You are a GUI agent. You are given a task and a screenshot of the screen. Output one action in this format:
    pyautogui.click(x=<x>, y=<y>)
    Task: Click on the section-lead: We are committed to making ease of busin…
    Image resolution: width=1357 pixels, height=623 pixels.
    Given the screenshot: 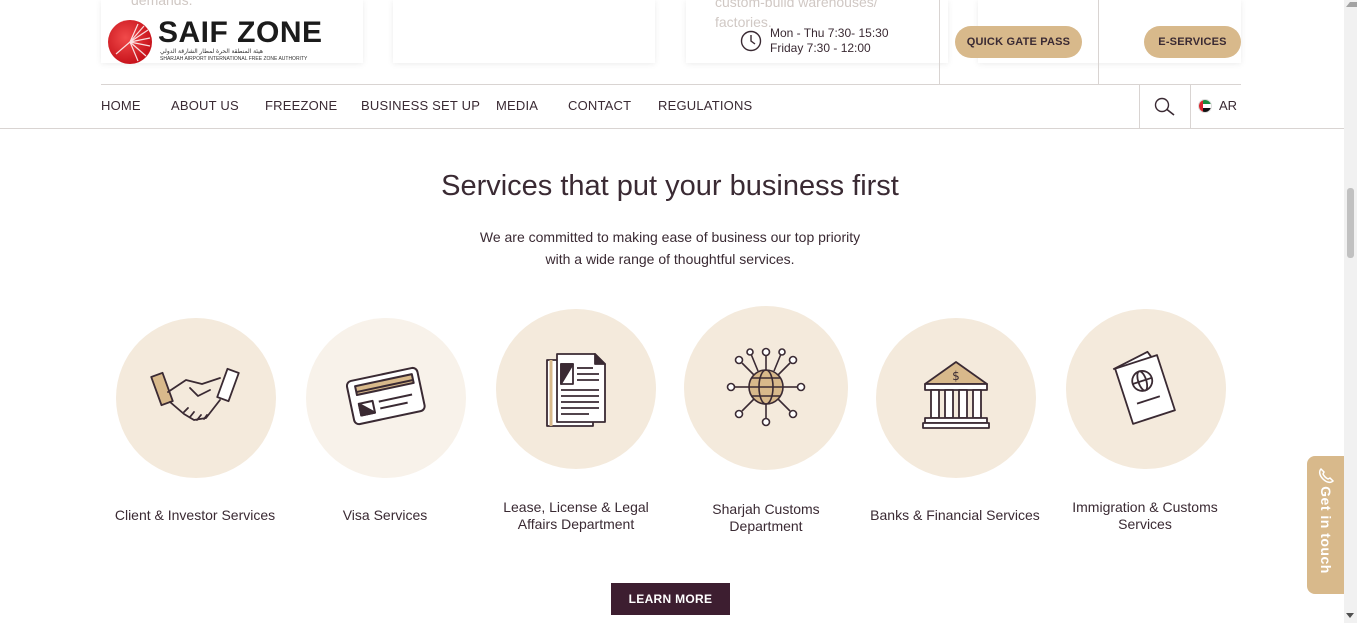 What is the action you would take?
    pyautogui.click(x=670, y=248)
    